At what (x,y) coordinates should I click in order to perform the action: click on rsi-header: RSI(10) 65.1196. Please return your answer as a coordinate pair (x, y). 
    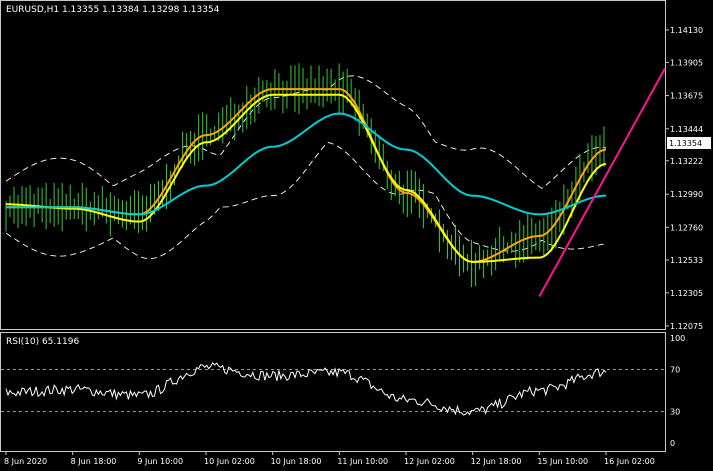
    Looking at the image, I should click on (42, 342).